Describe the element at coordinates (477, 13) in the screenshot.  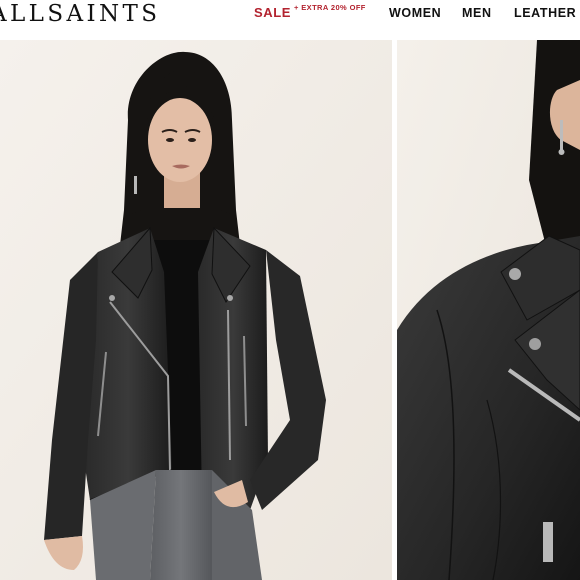
I see `nav-men-link: MEN` at that location.